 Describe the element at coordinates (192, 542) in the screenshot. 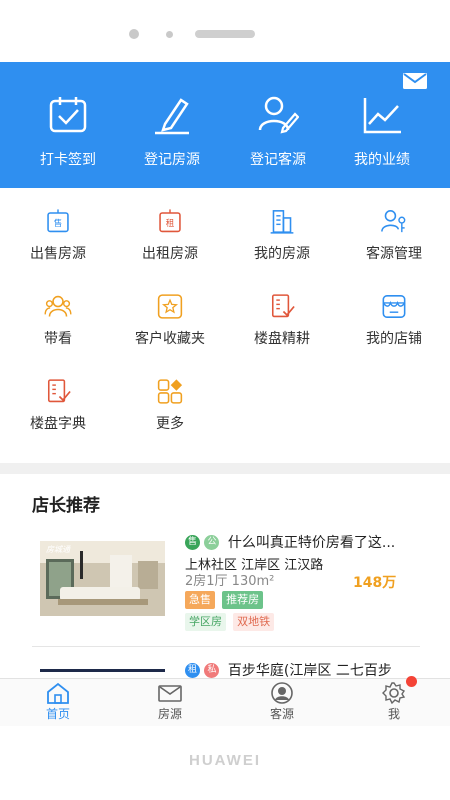

I see `sale-badge: 售` at that location.